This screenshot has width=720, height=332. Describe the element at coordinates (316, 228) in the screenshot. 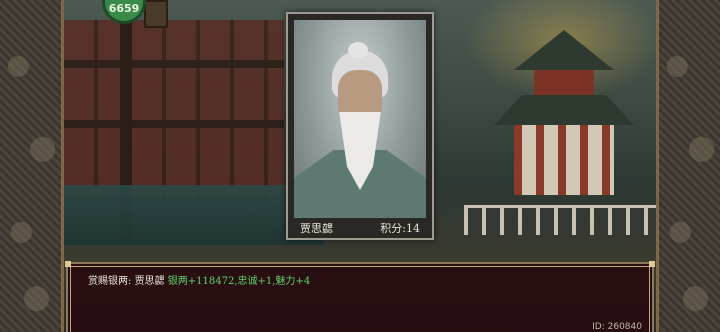

I see `character-name: 贾思勰` at that location.